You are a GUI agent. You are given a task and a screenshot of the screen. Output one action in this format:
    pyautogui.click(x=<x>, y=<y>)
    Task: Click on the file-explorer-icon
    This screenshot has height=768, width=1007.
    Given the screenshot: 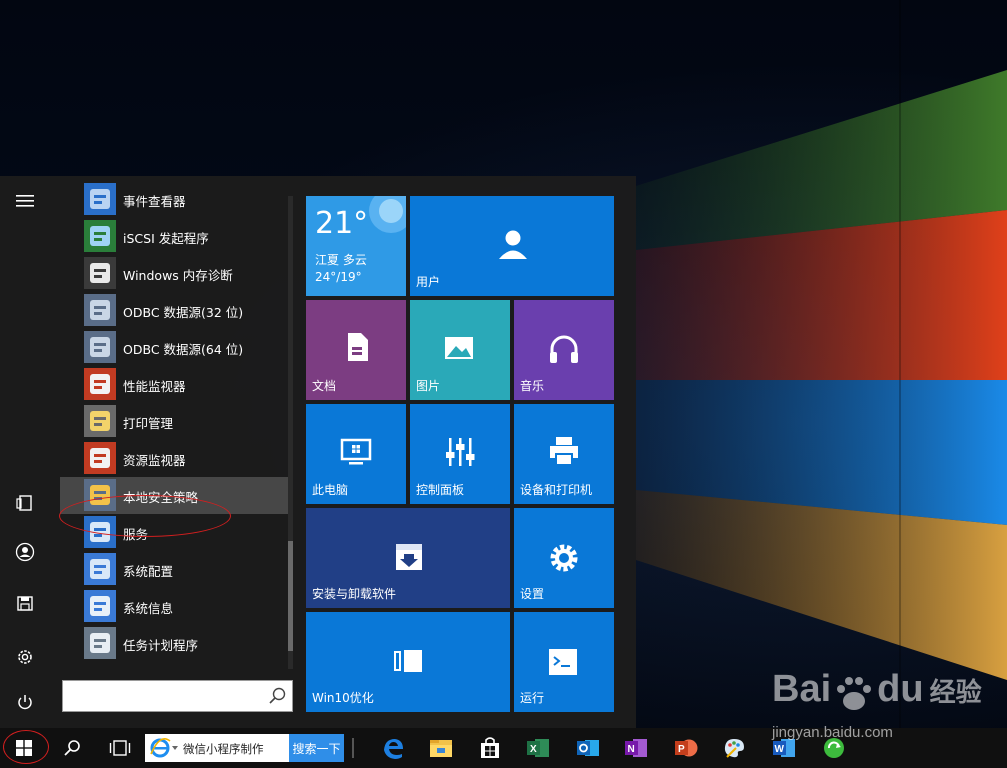 What is the action you would take?
    pyautogui.click(x=441, y=748)
    